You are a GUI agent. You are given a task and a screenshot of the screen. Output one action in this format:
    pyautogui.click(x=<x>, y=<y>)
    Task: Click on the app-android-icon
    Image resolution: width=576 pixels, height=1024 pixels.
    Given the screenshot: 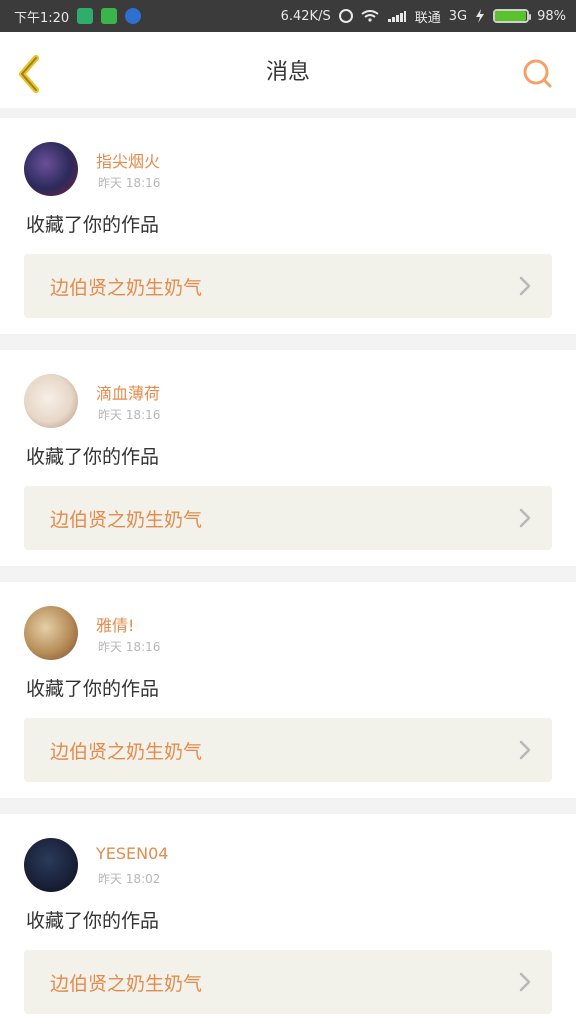 What is the action you would take?
    pyautogui.click(x=109, y=16)
    